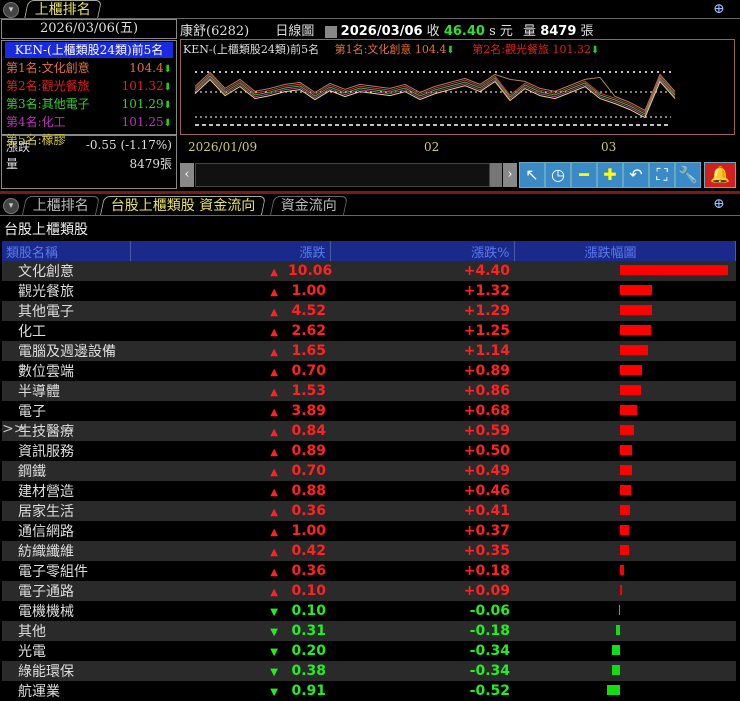  What do you see at coordinates (36, 122) in the screenshot?
I see `rank-label: 第4名:化工` at bounding box center [36, 122].